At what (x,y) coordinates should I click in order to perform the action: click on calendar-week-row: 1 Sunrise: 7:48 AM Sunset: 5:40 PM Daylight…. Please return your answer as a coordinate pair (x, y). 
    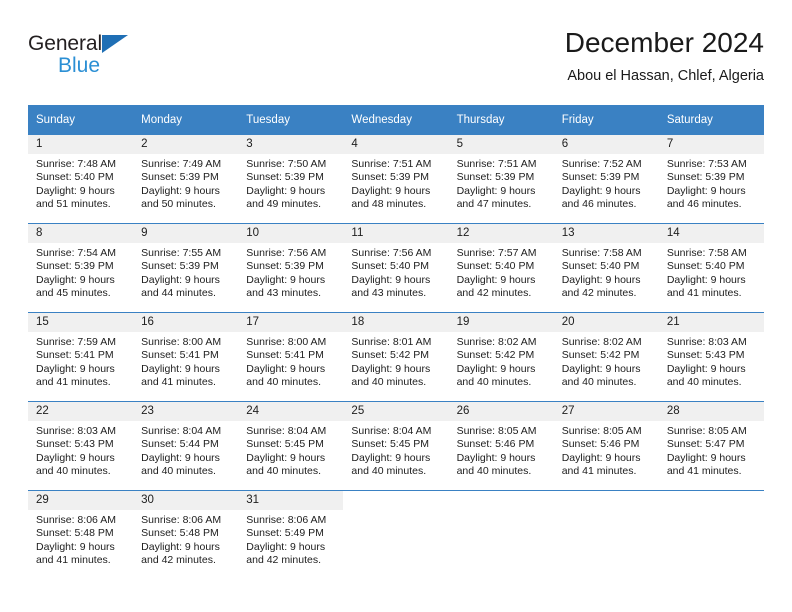
    Looking at the image, I should click on (396, 179).